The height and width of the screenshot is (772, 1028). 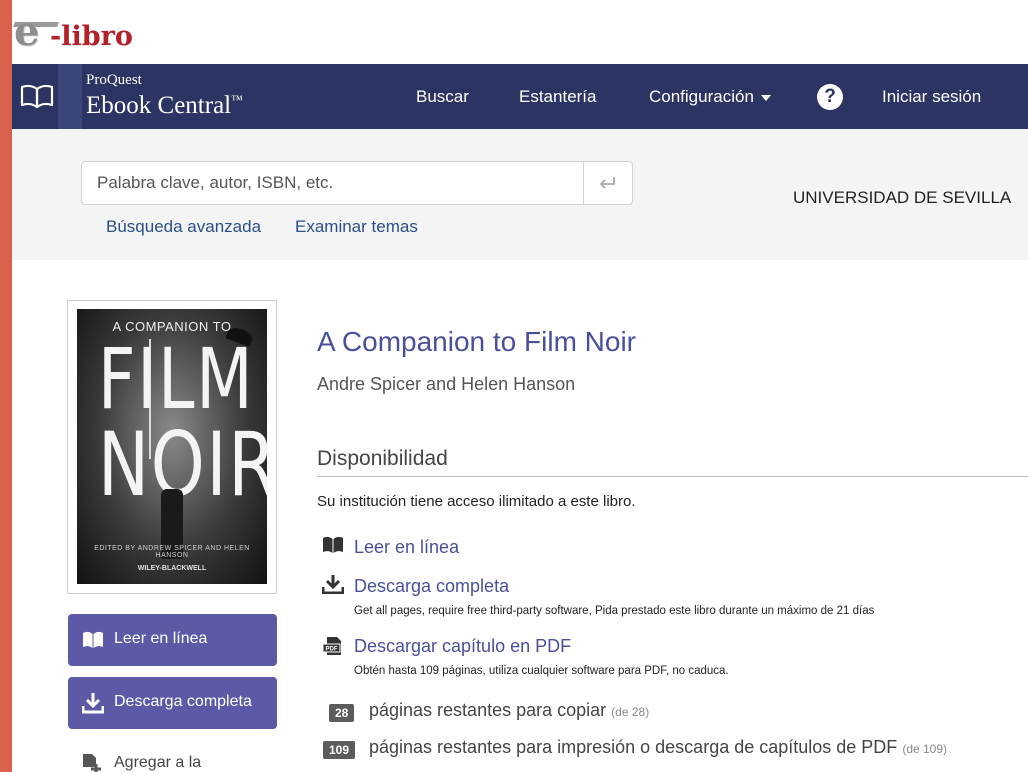 What do you see at coordinates (446, 384) in the screenshot?
I see `book-authors: Andre Spicer and Helen Hanson` at bounding box center [446, 384].